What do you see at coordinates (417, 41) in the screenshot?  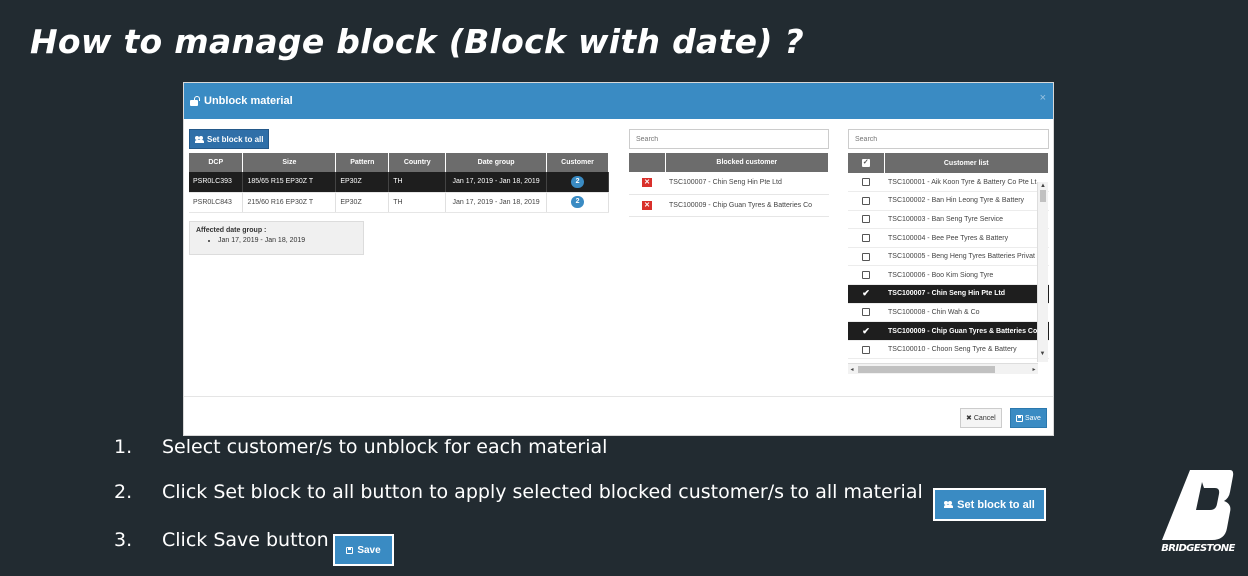 I see `slide-title: How to manage block (Block with date) ?` at bounding box center [417, 41].